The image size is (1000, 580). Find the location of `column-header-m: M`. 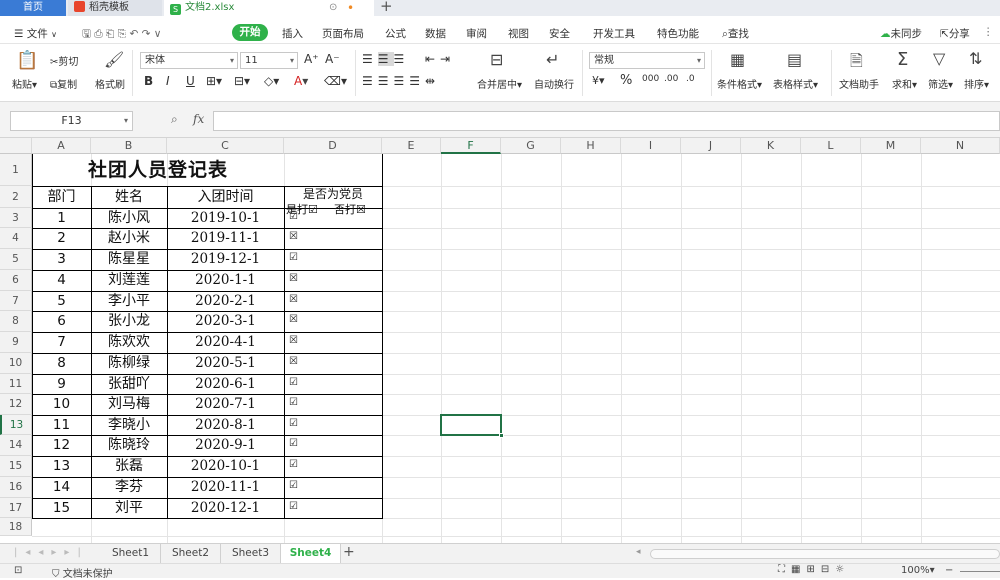

column-header-m: M is located at coordinates (891, 146).